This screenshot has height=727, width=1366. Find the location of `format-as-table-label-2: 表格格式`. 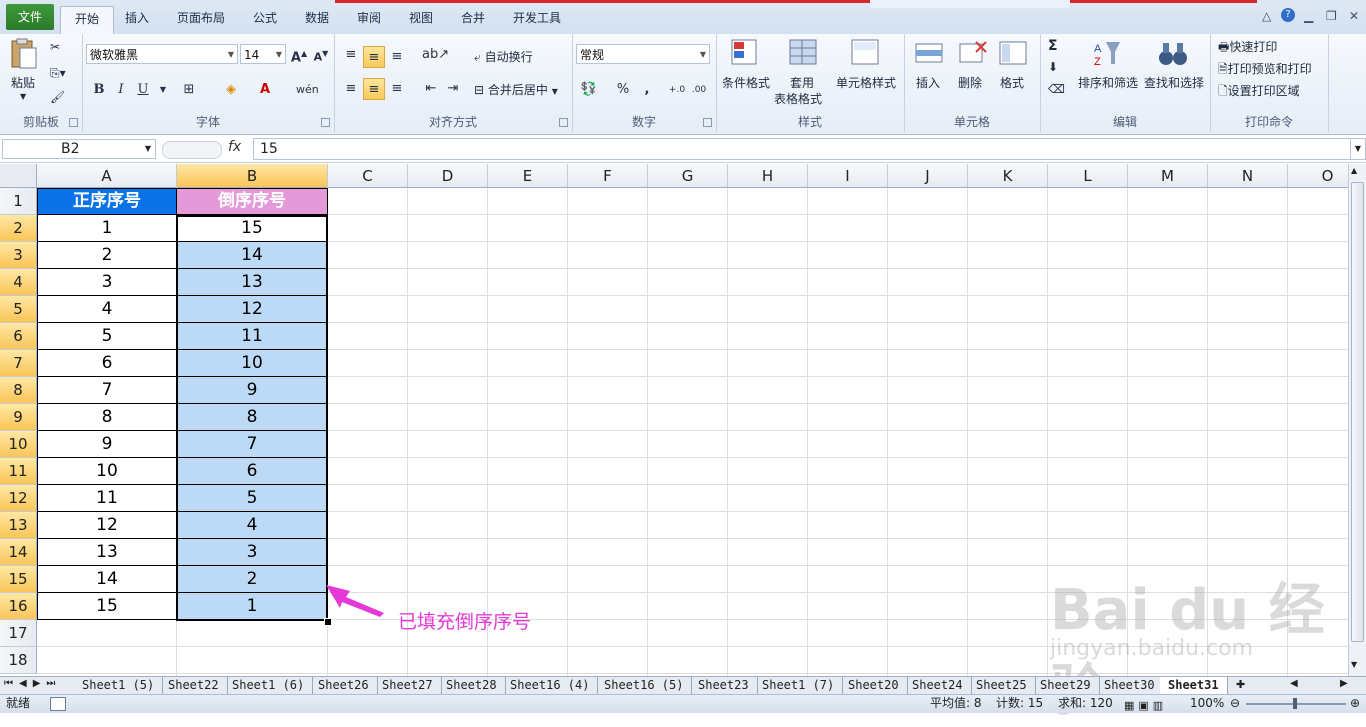

format-as-table-label-2: 表格格式 is located at coordinates (798, 98).